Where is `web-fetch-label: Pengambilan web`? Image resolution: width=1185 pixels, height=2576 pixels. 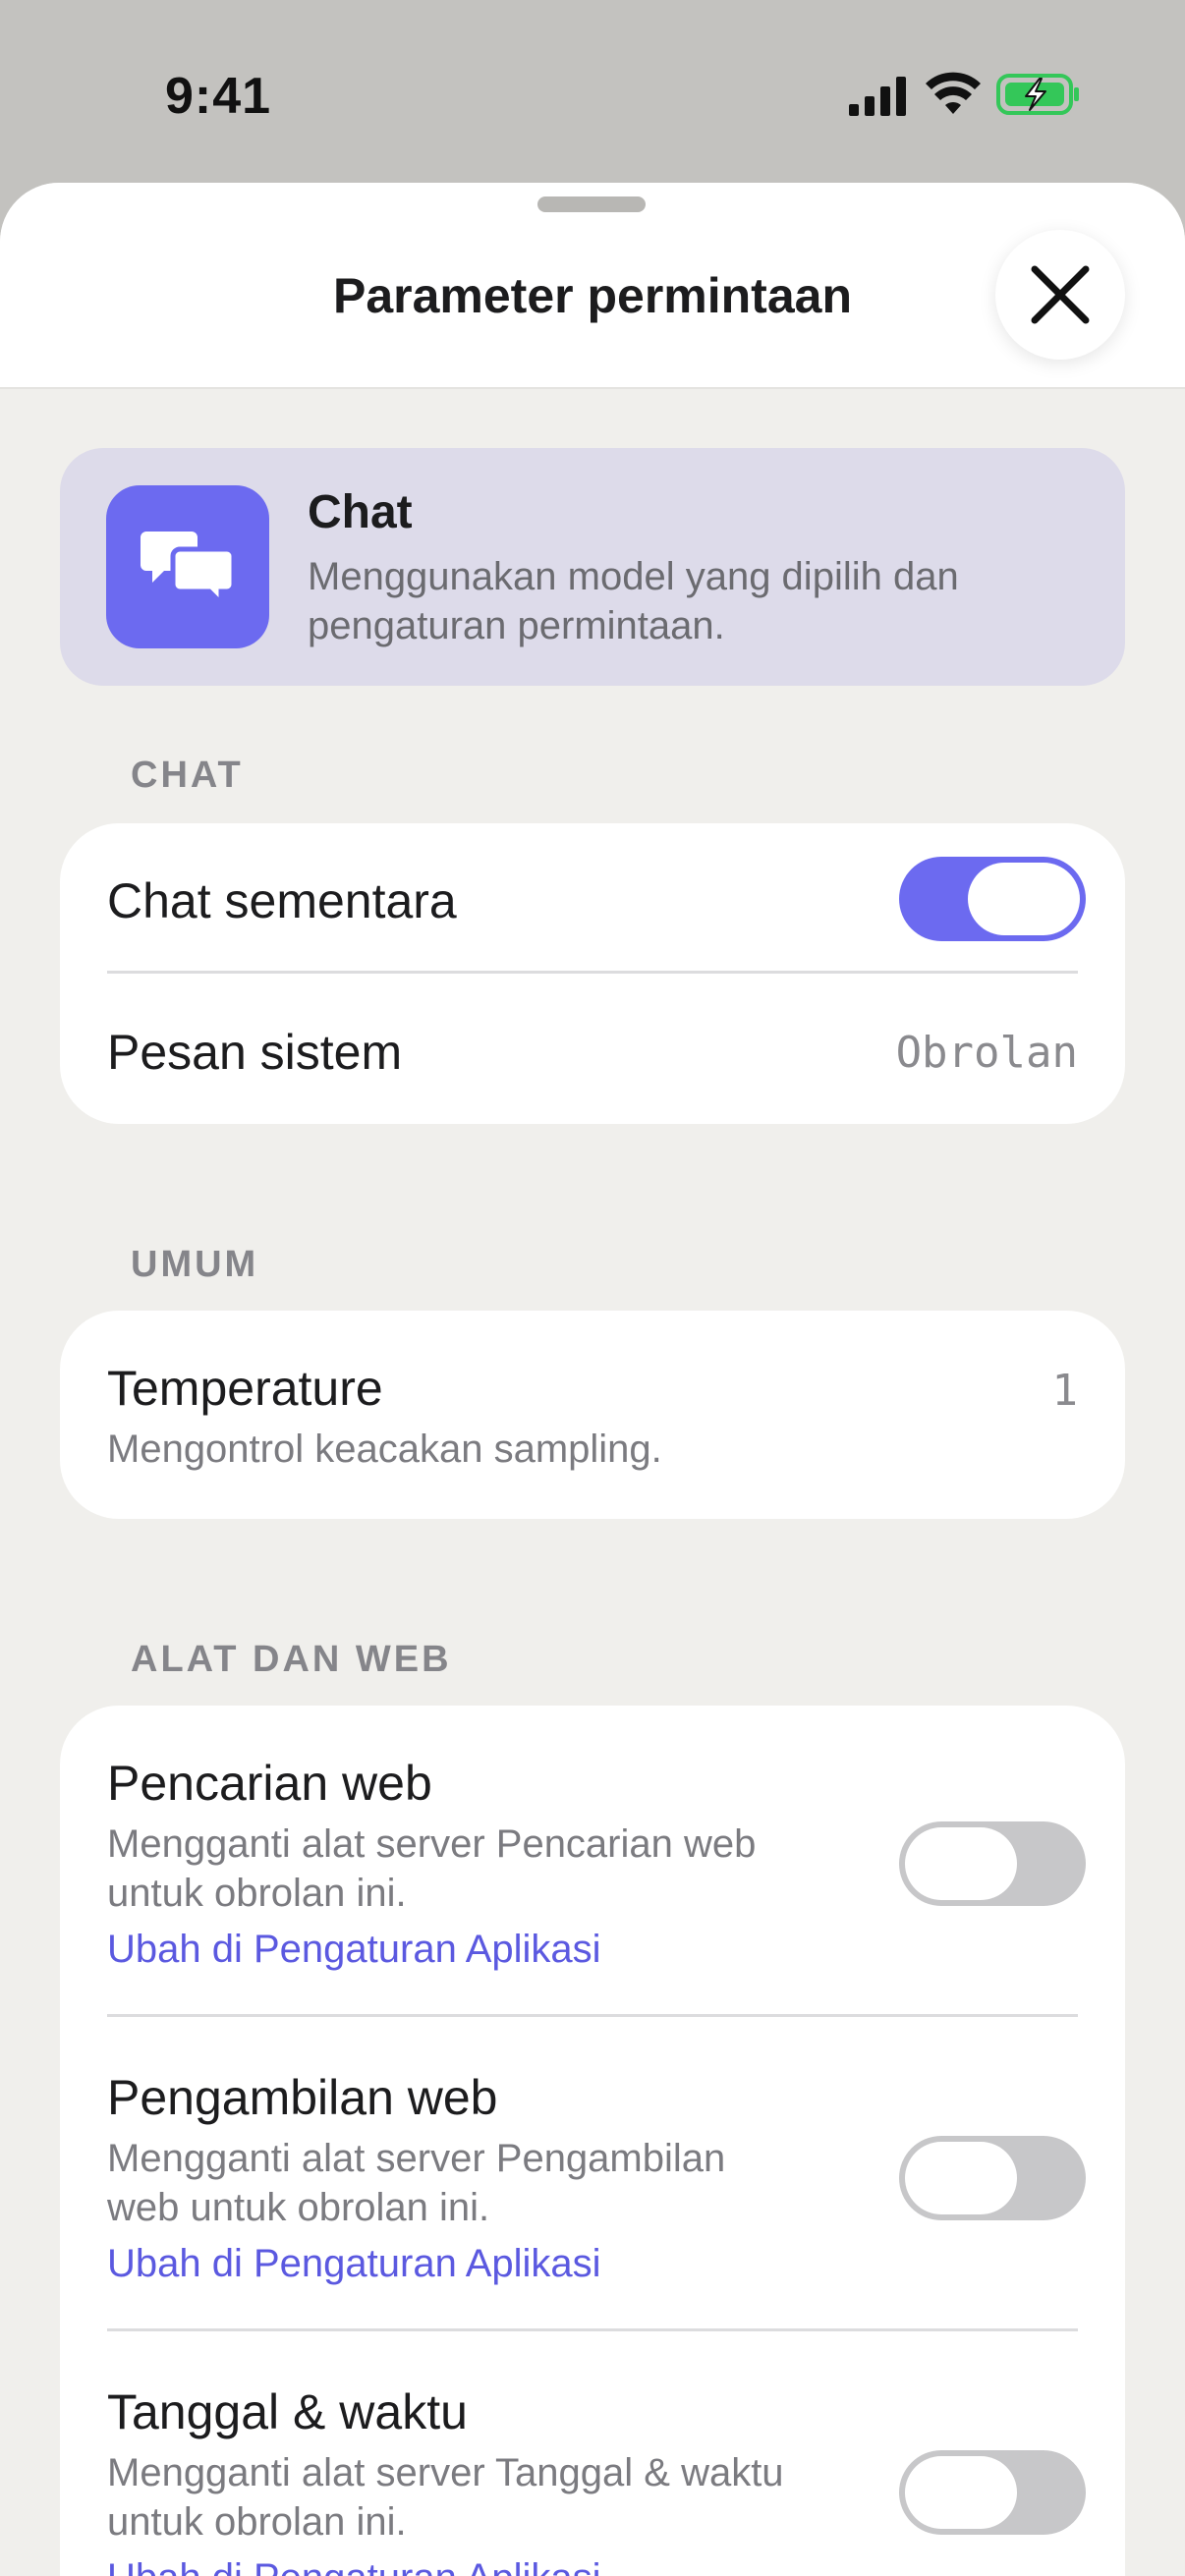 web-fetch-label: Pengambilan web is located at coordinates (303, 2097).